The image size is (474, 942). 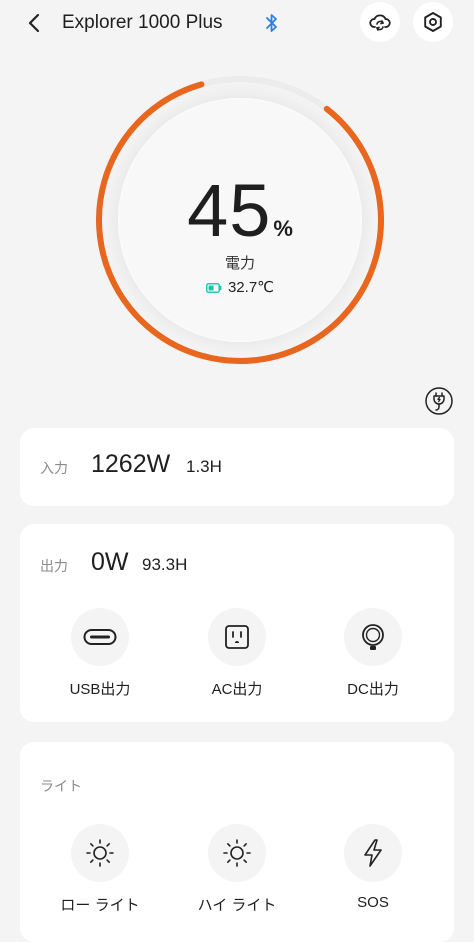 I want to click on output-power: 0W, so click(x=110, y=562).